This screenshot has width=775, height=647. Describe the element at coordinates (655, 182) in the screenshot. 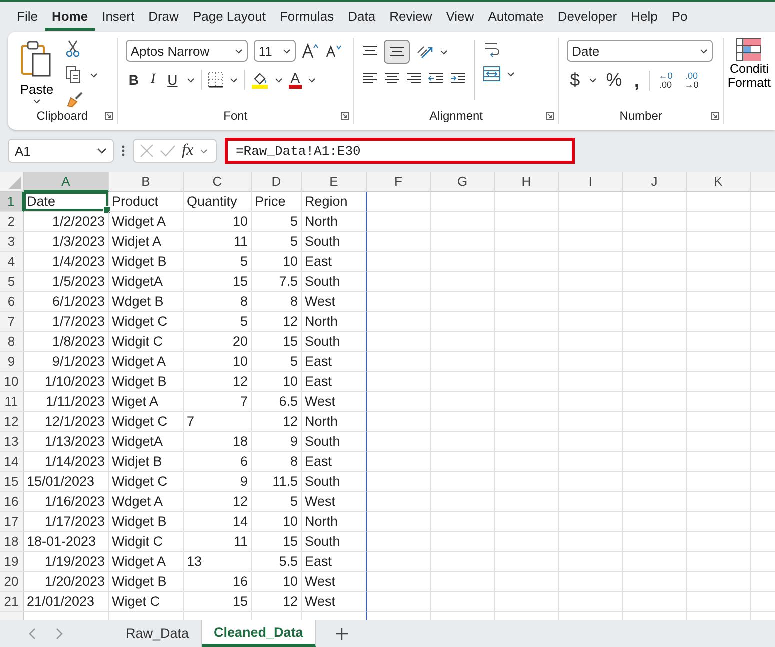

I see `column-header: J` at that location.